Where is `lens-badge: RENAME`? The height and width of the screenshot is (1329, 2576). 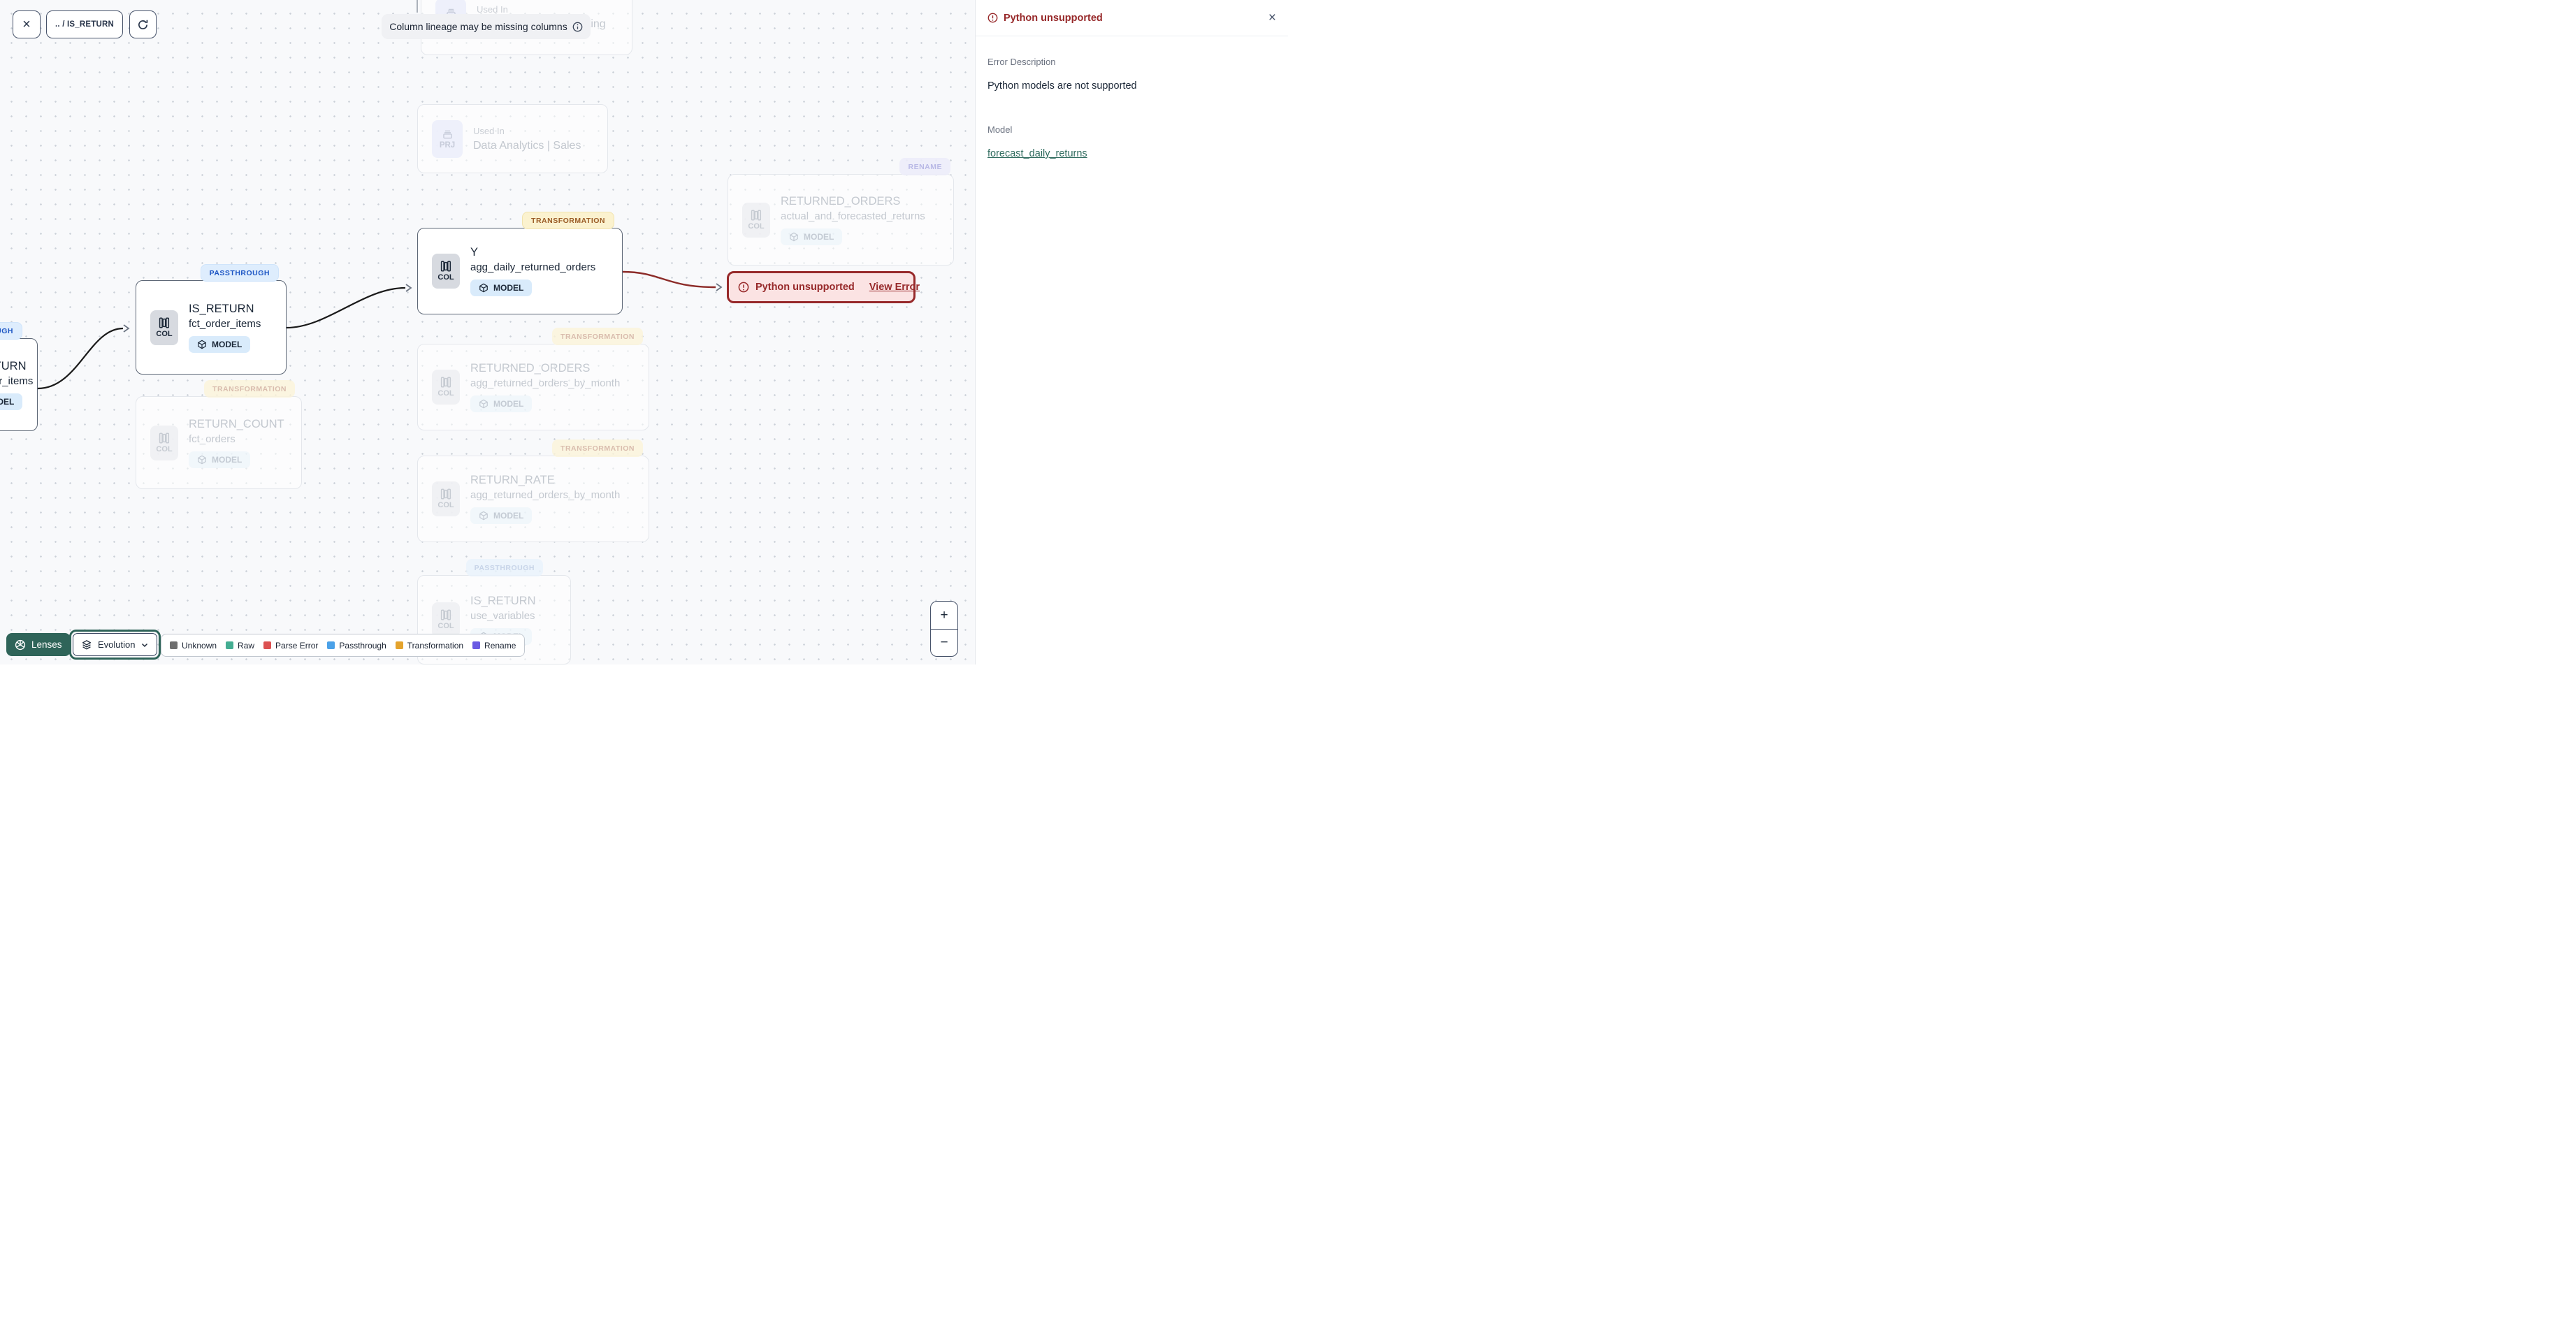 lens-badge: RENAME is located at coordinates (924, 166).